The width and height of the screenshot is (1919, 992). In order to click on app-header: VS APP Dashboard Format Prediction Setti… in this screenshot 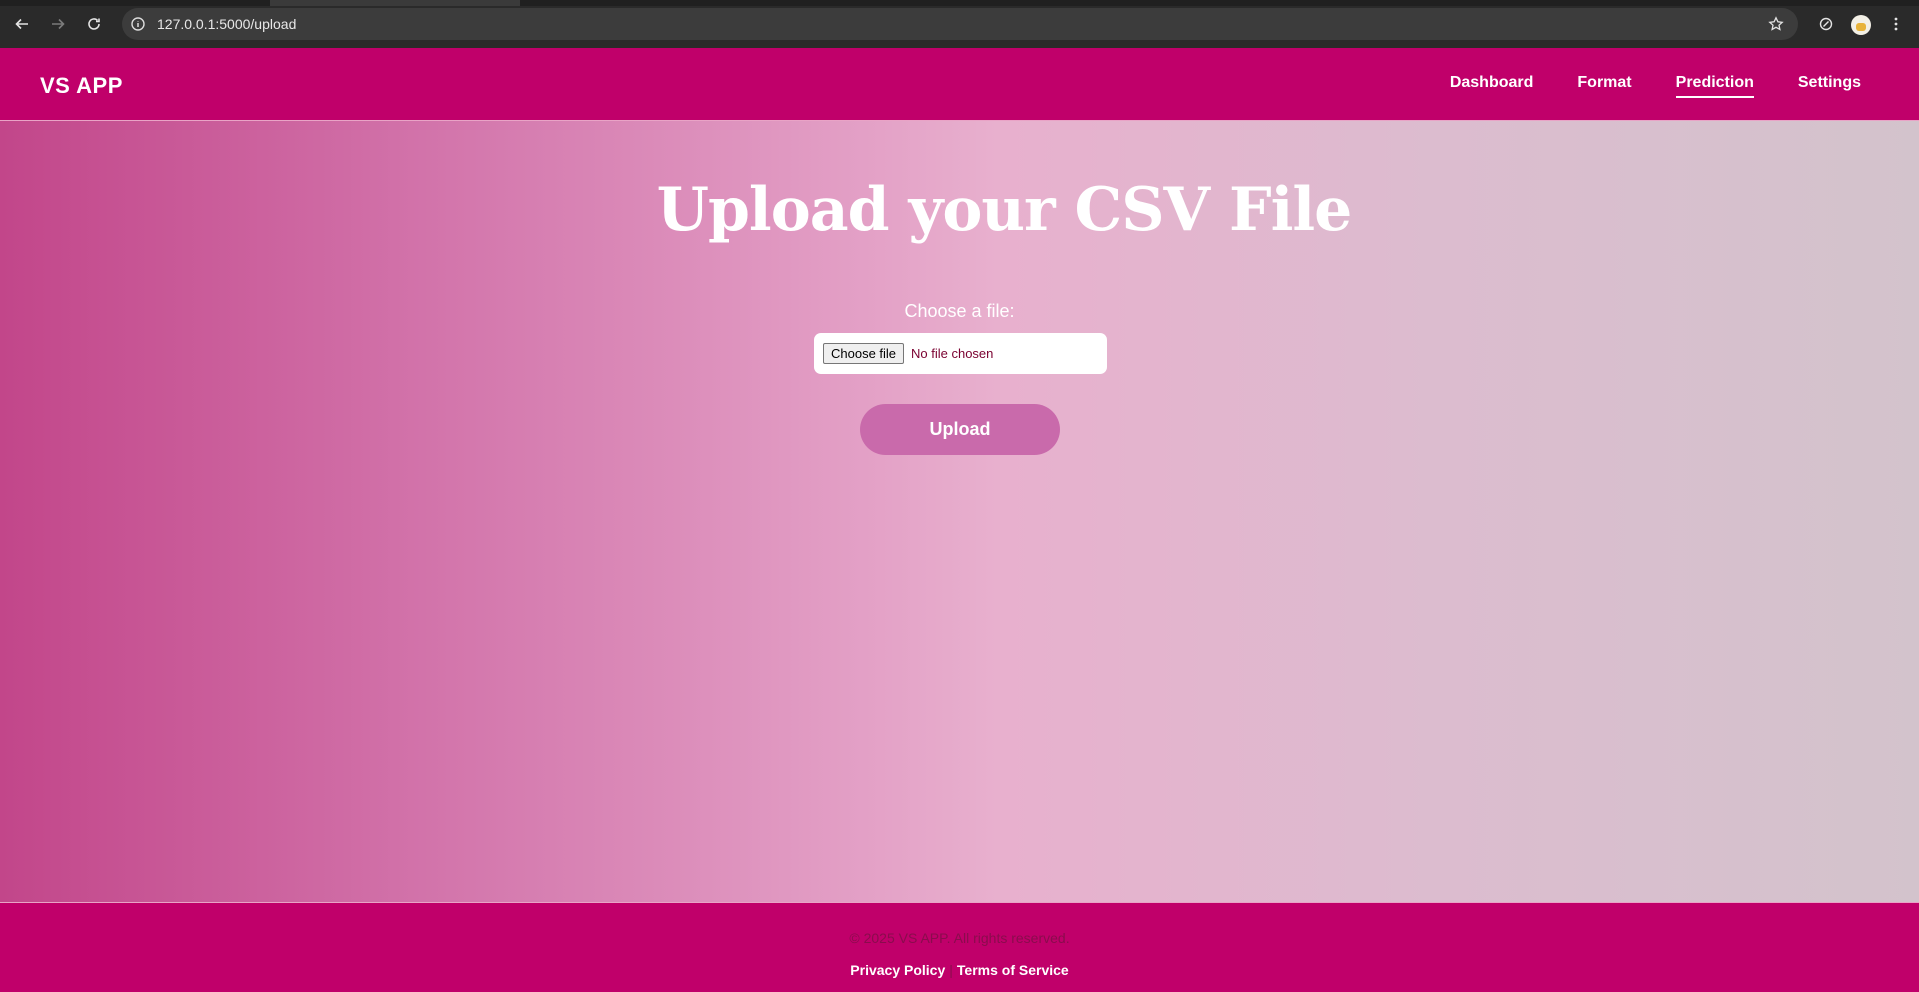, I will do `click(959, 84)`.